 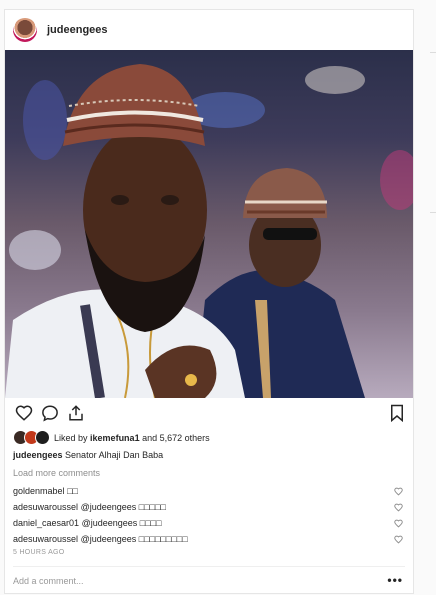 I want to click on liker-avatar, so click(x=42, y=437).